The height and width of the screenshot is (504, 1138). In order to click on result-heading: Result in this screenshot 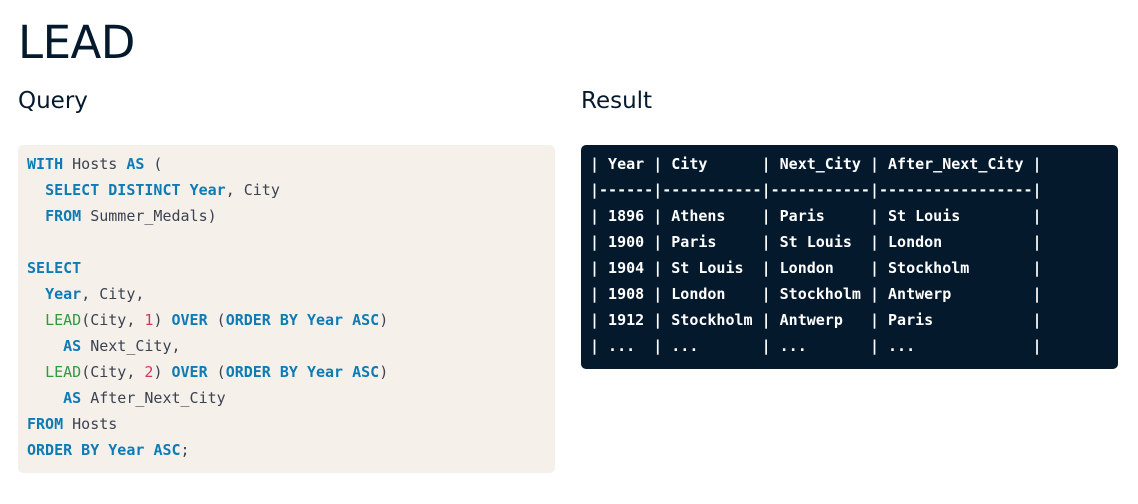, I will do `click(617, 101)`.